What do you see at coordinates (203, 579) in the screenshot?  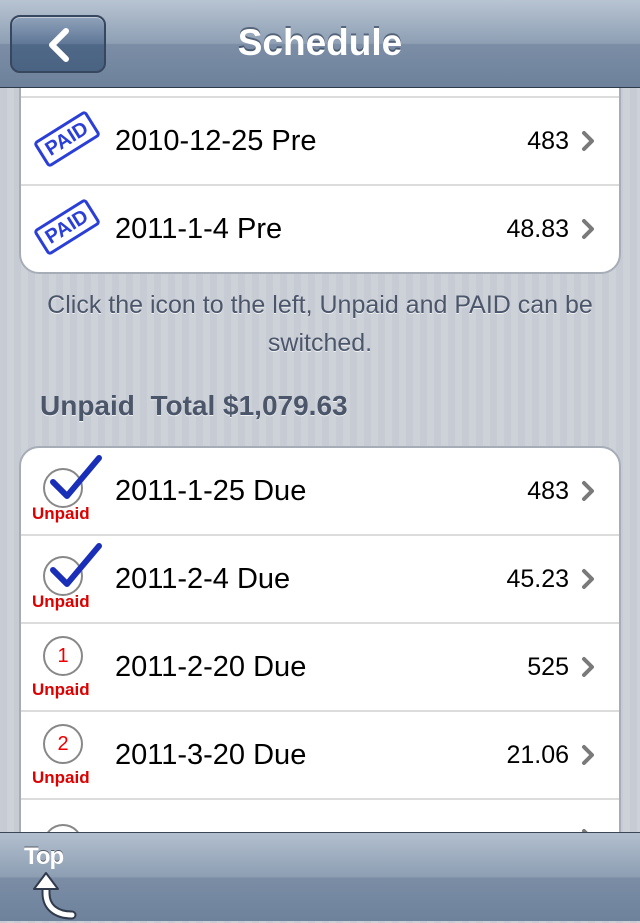 I see `schedule-date-label: 2011-2-4 Due` at bounding box center [203, 579].